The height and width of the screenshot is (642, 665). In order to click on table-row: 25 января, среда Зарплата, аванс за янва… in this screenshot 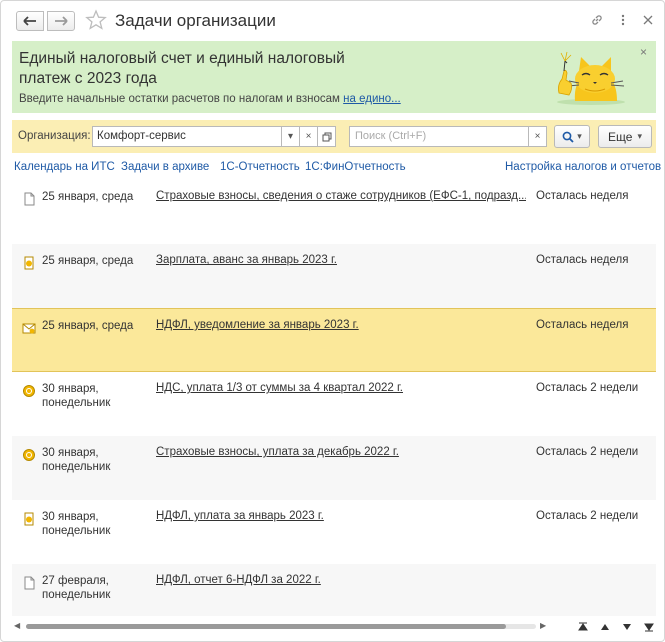, I will do `click(334, 276)`.